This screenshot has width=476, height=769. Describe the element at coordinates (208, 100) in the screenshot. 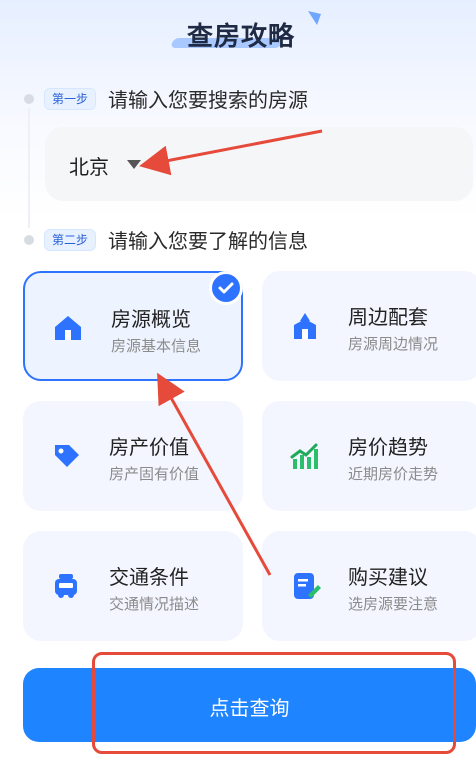

I see `step-1-text: 请输入您要搜索的房源` at that location.